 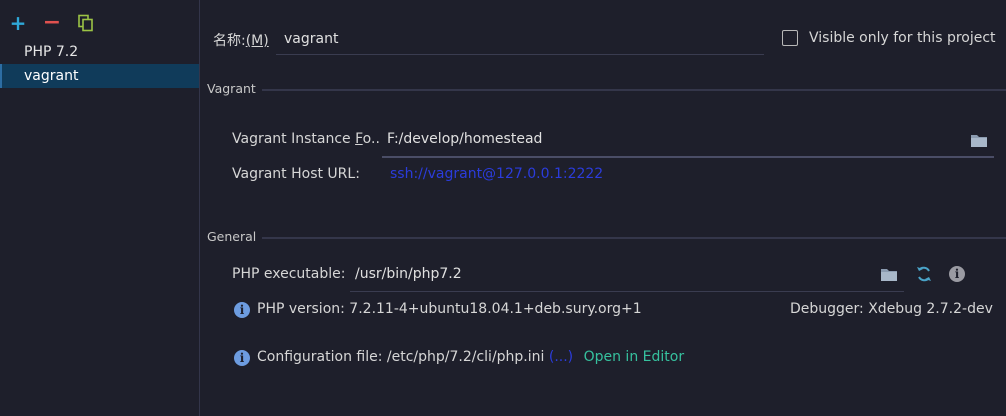 What do you see at coordinates (979, 140) in the screenshot?
I see `browse-folder-icon` at bounding box center [979, 140].